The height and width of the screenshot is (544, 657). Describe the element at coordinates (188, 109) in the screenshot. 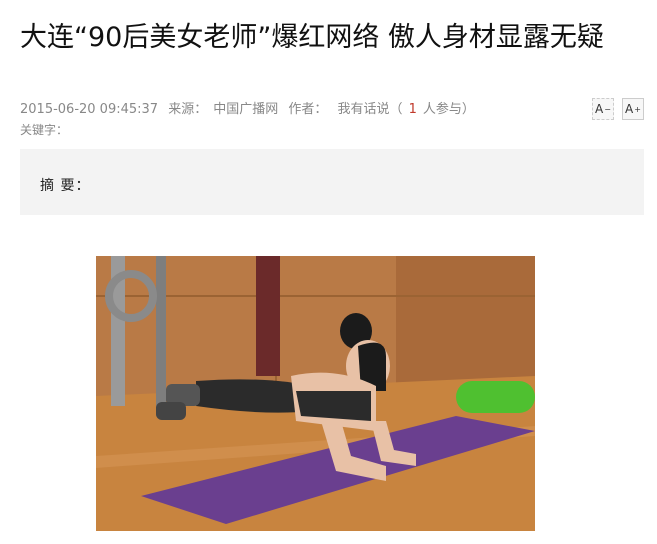

I see `source-label: 来源：` at that location.